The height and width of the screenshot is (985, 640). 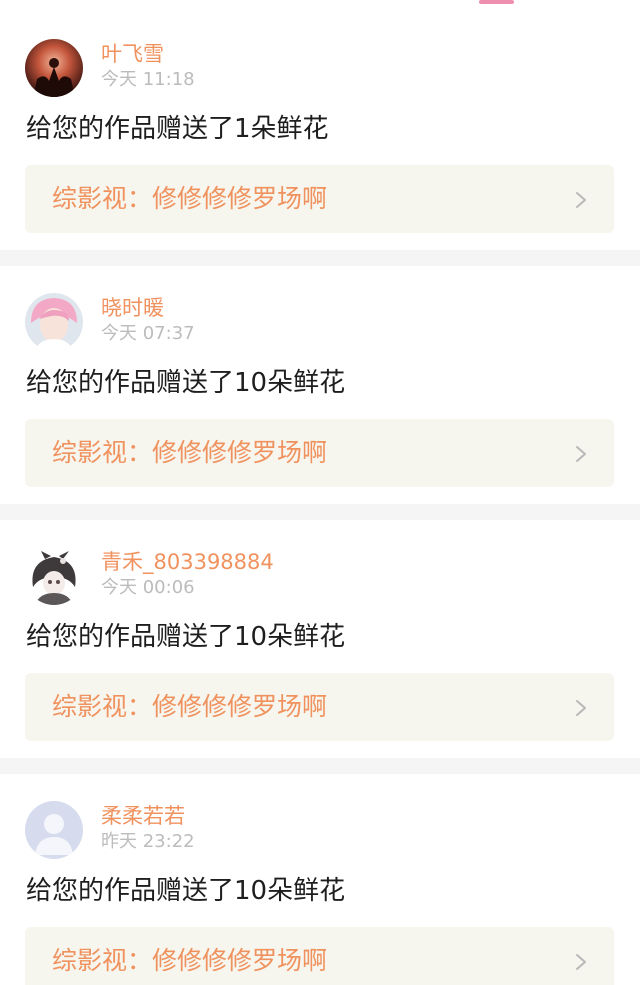 I want to click on username: 柔柔若若, so click(x=143, y=816).